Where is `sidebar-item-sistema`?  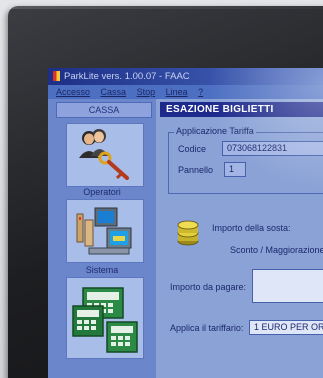
sidebar-item-sistema is located at coordinates (105, 231).